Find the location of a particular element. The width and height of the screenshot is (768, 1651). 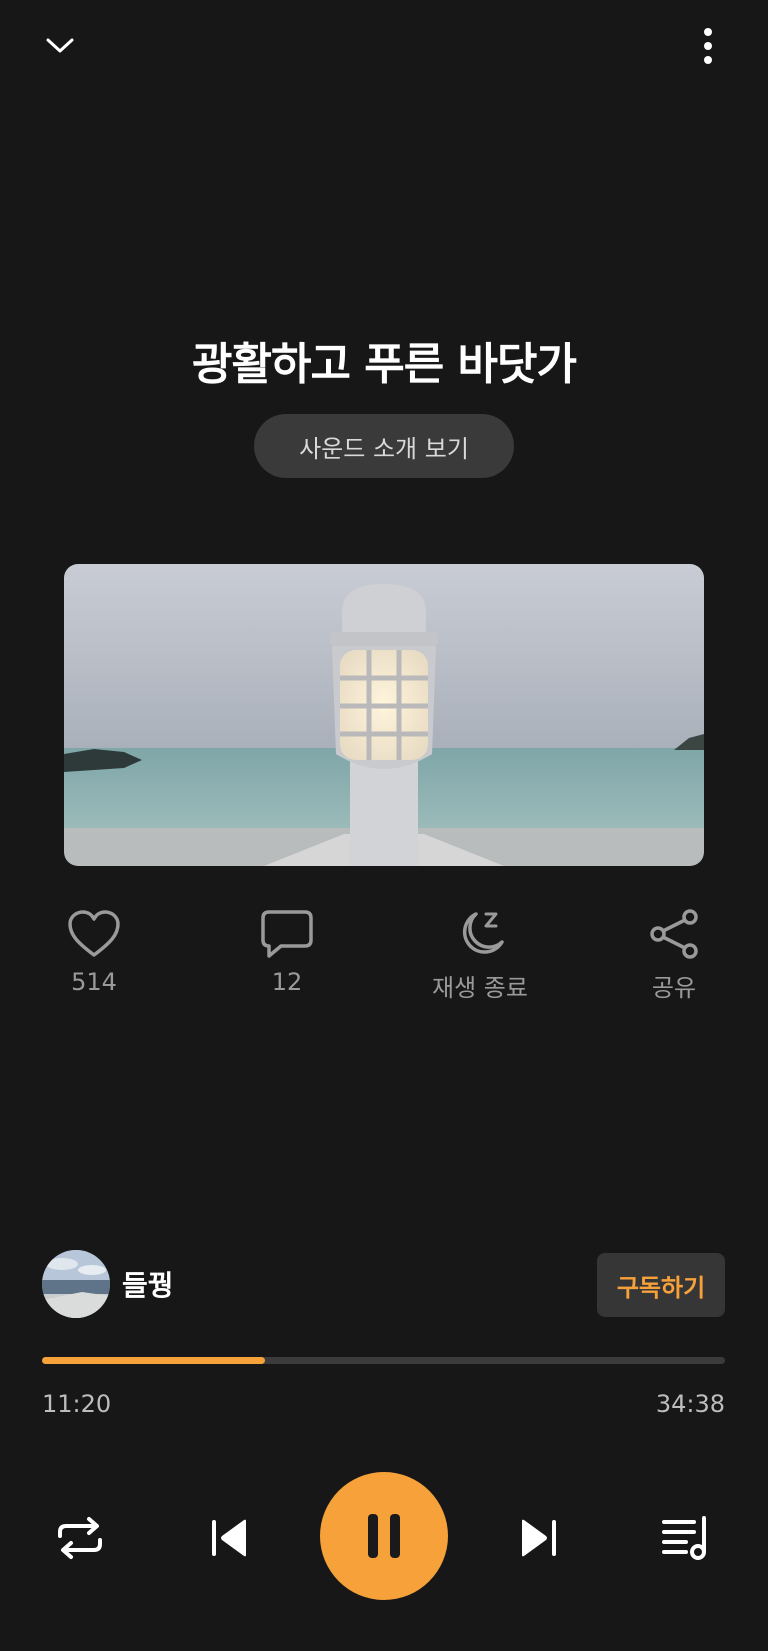

comment-icon is located at coordinates (287, 934).